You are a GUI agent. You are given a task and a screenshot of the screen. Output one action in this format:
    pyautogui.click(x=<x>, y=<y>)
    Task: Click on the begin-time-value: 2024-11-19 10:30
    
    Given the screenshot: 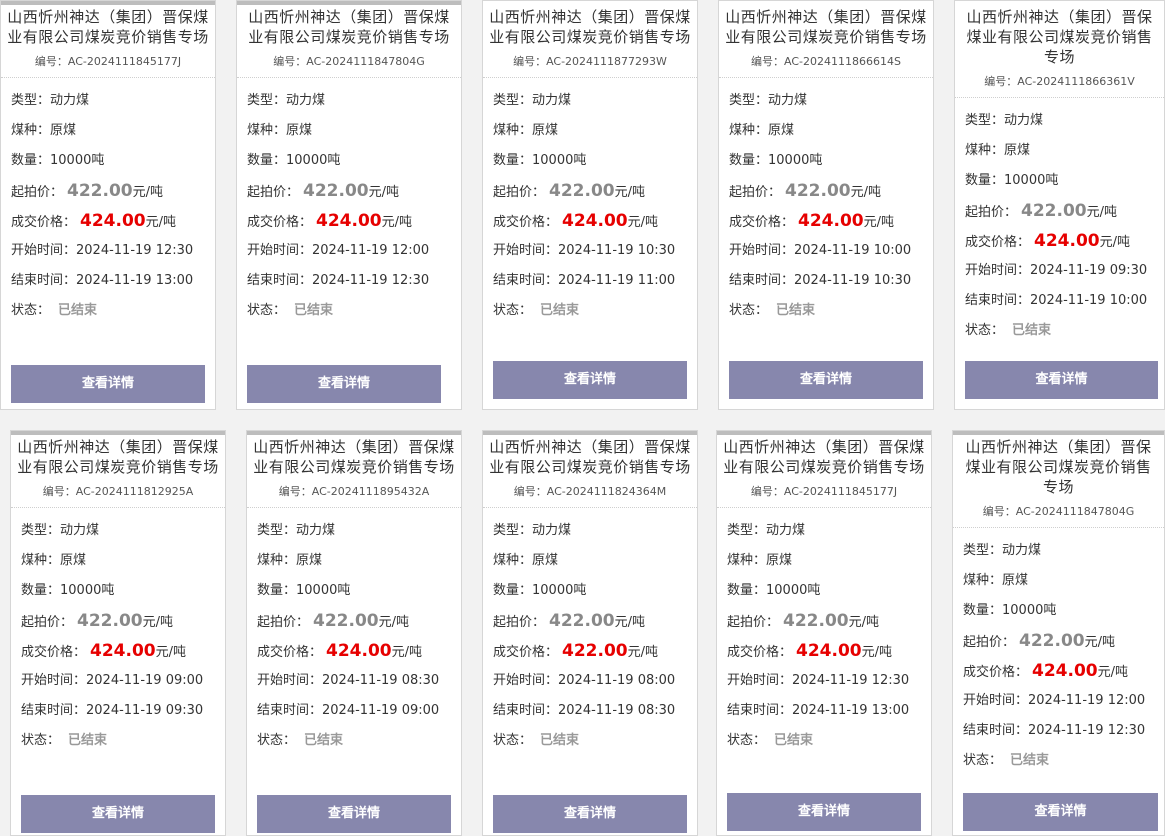 What is the action you would take?
    pyautogui.click(x=617, y=250)
    